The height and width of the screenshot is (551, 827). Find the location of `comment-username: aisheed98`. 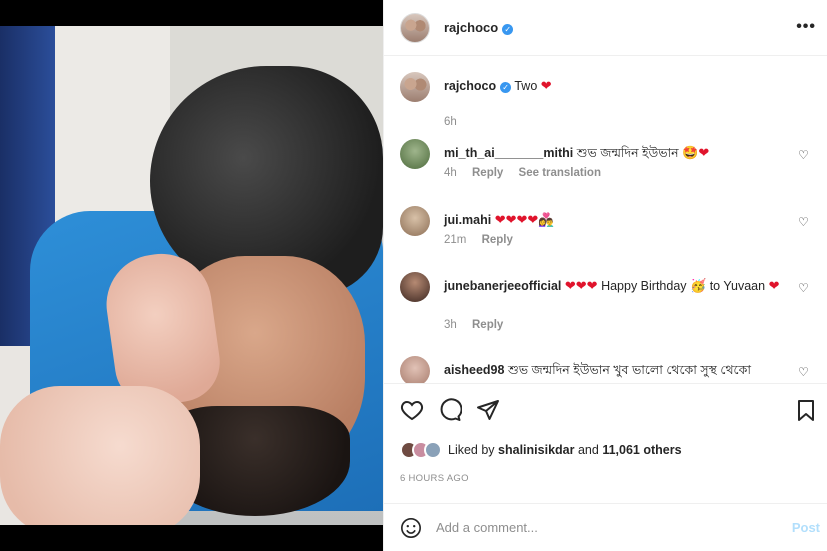

comment-username: aisheed98 is located at coordinates (474, 370).